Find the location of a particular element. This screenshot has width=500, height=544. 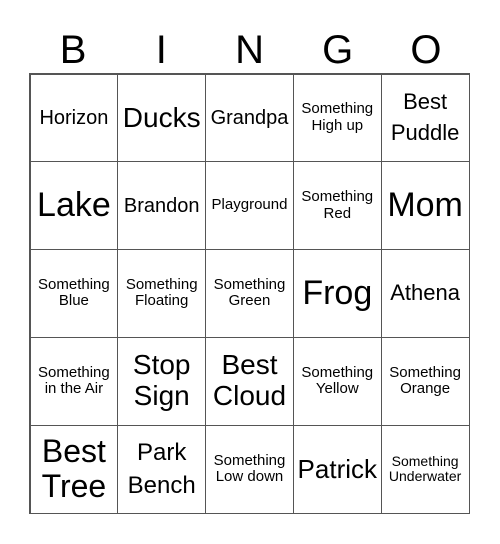

bingo-cell: Something Blue is located at coordinates (74, 293).